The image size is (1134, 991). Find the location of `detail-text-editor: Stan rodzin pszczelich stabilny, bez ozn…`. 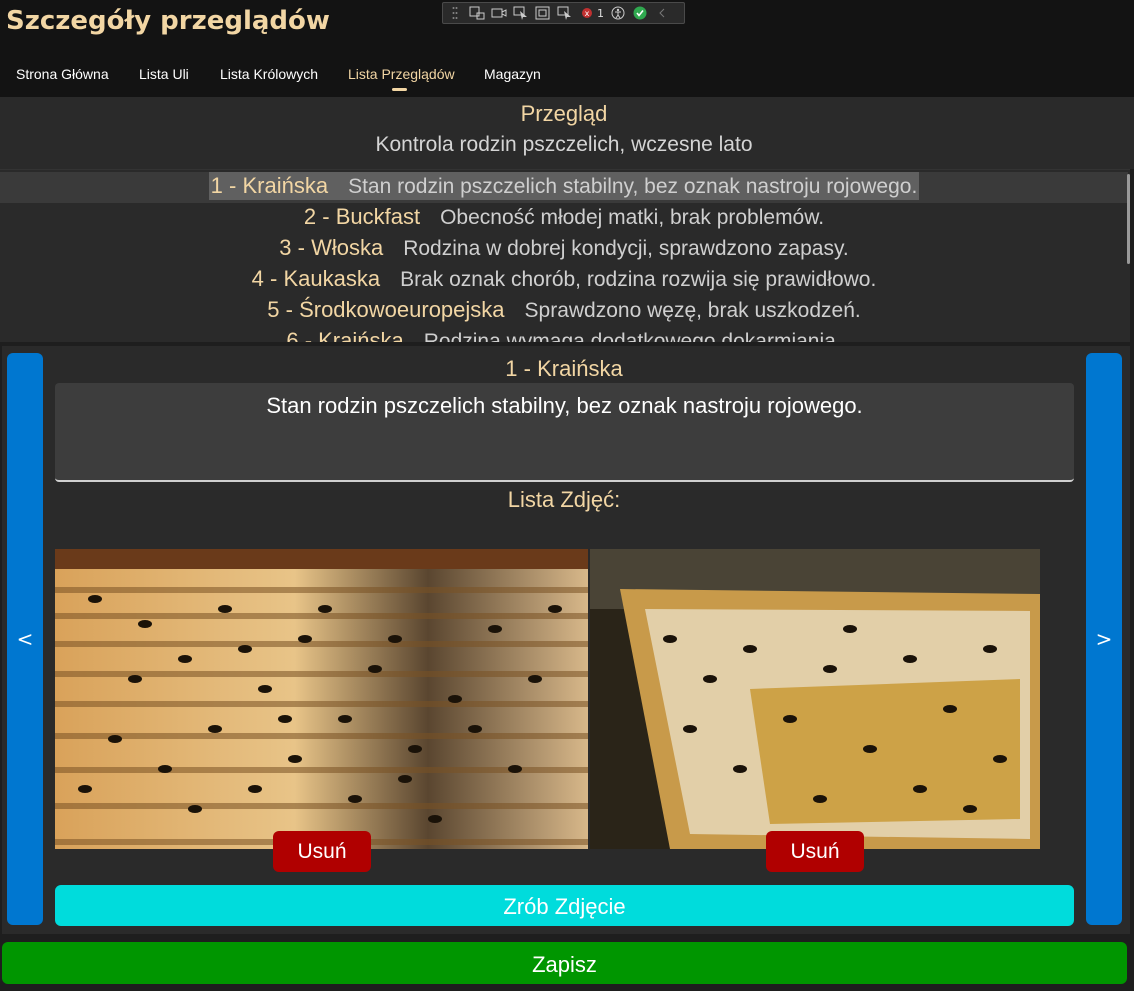

detail-text-editor: Stan rodzin pszczelich stabilny, bez ozn… is located at coordinates (564, 432).